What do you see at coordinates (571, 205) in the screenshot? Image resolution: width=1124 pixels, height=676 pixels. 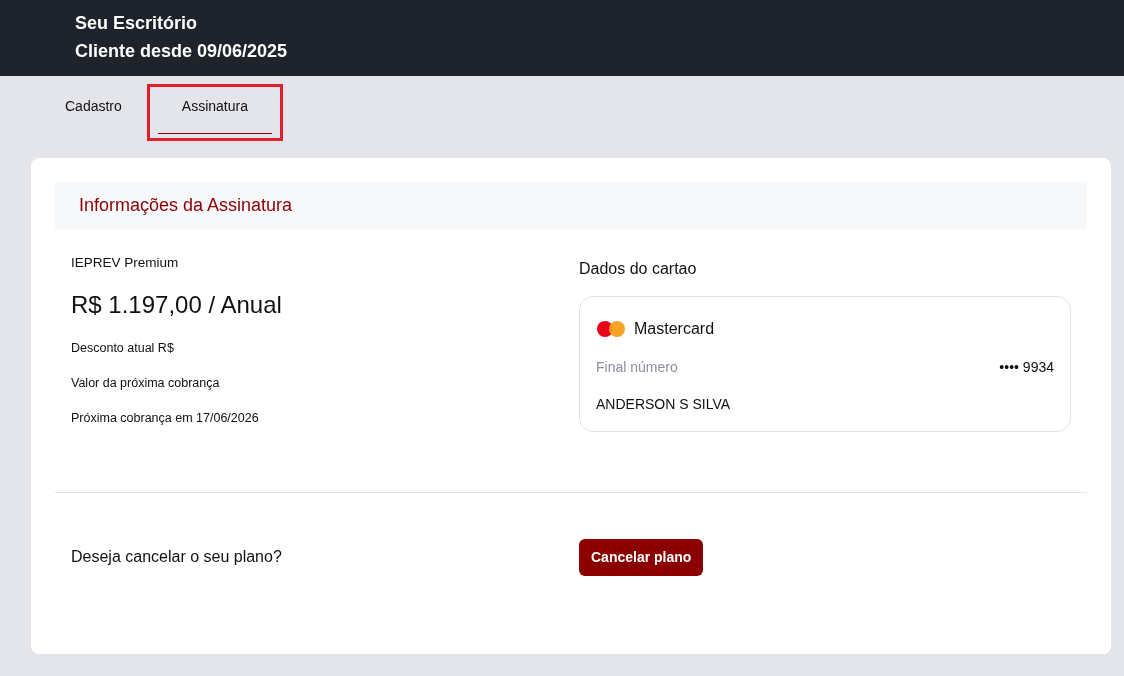 I see `section-title: Informações da Assinatura` at bounding box center [571, 205].